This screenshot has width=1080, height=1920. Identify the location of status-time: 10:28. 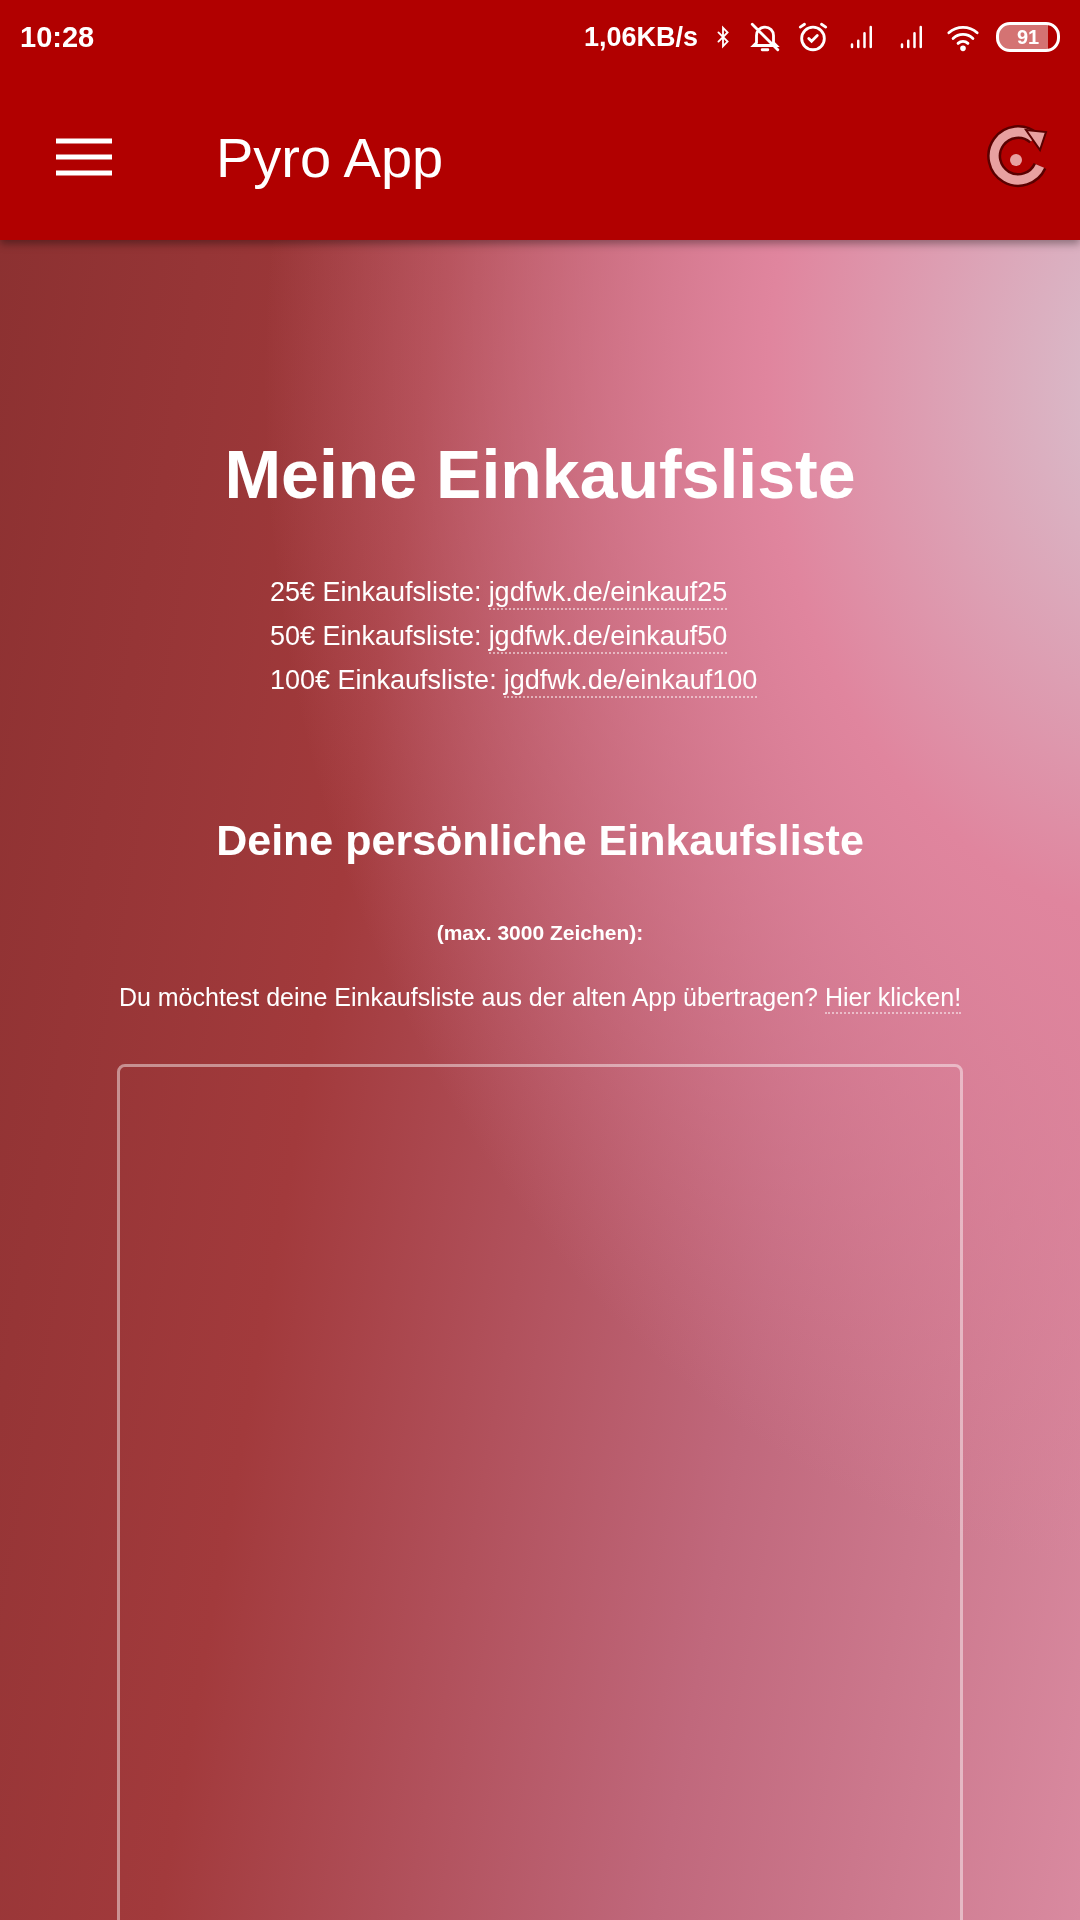
(58, 37).